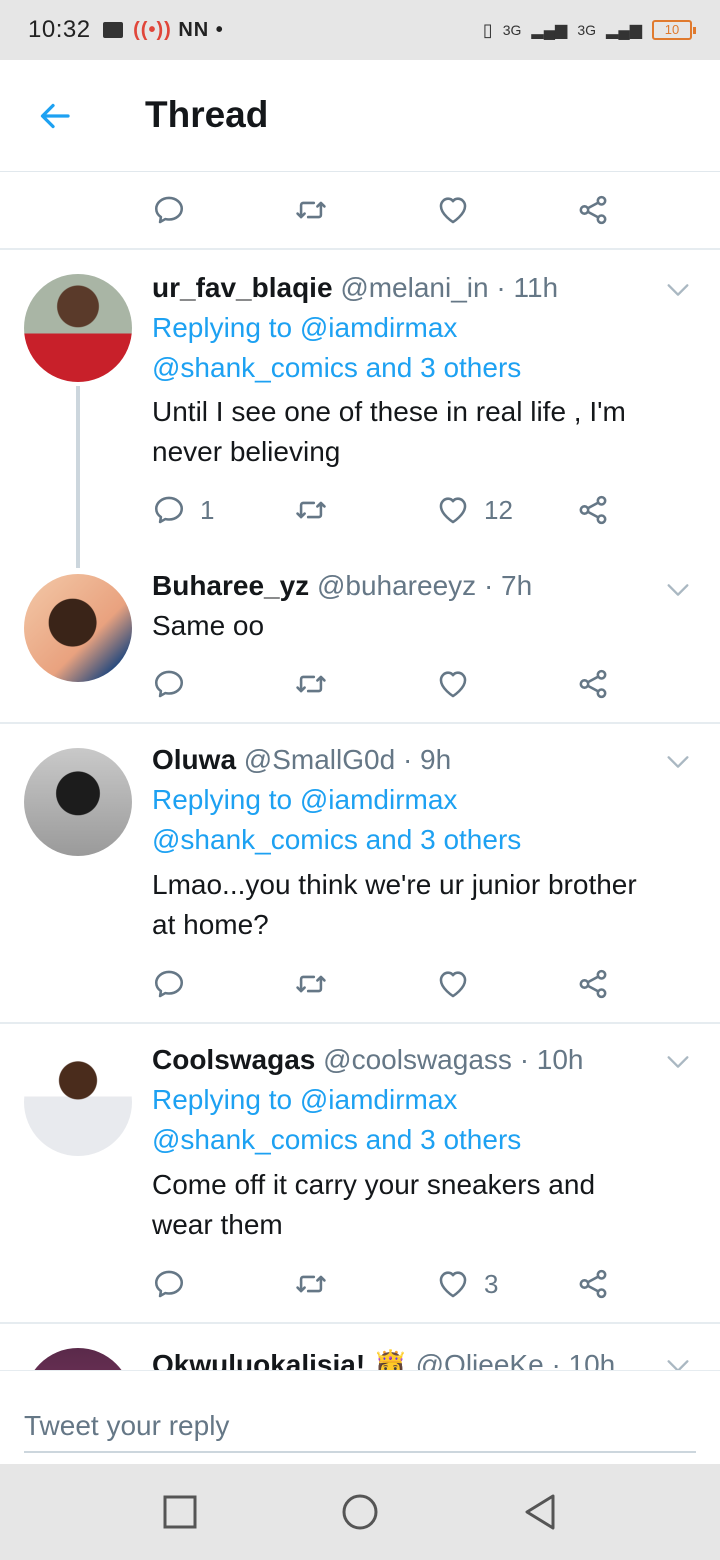 Image resolution: width=720 pixels, height=1560 pixels. What do you see at coordinates (194, 29) in the screenshot?
I see `notification-text: NN` at bounding box center [194, 29].